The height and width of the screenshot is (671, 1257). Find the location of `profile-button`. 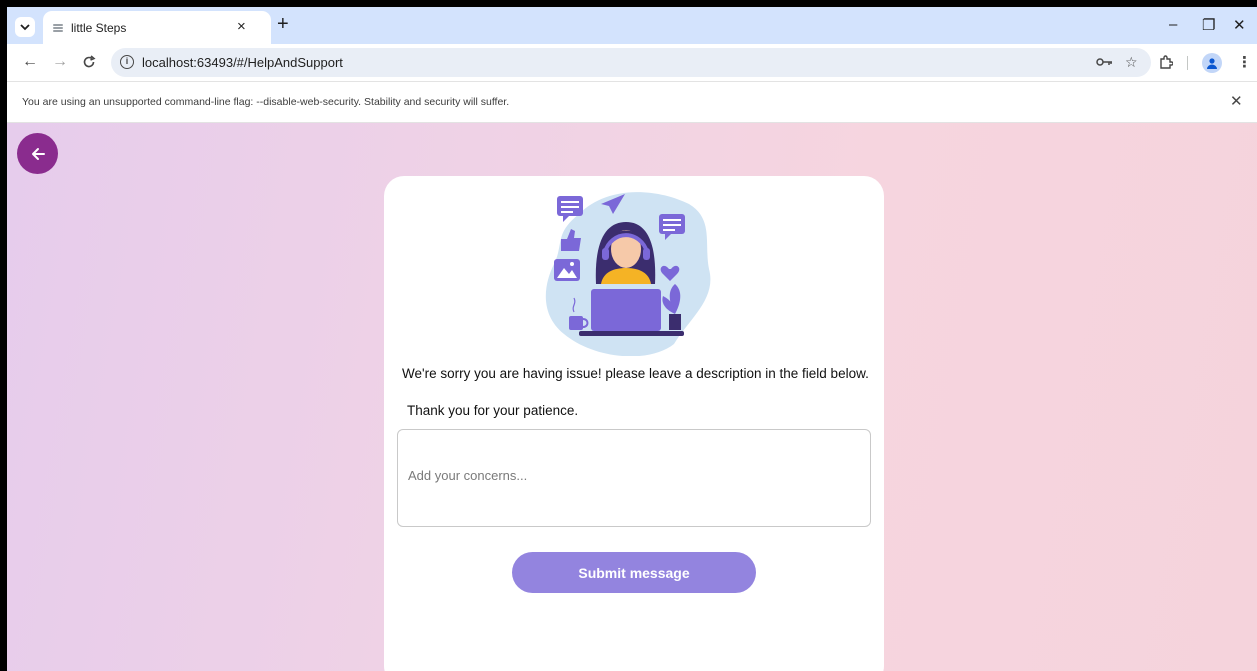

profile-button is located at coordinates (1212, 63).